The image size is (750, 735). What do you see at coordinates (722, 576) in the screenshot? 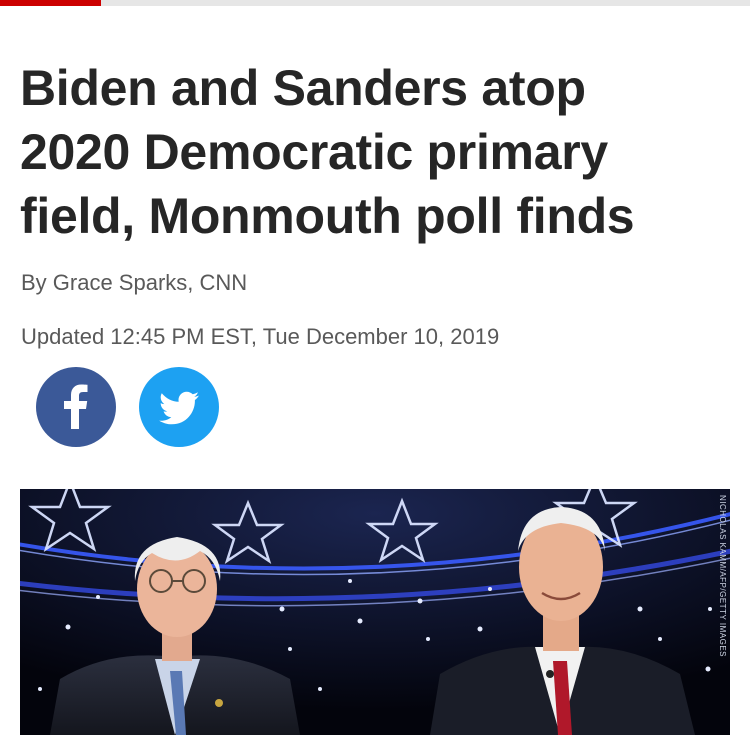
I see `photo-credit: NICHOLAS KAMM/AFP/GETTY IMAGES` at bounding box center [722, 576].